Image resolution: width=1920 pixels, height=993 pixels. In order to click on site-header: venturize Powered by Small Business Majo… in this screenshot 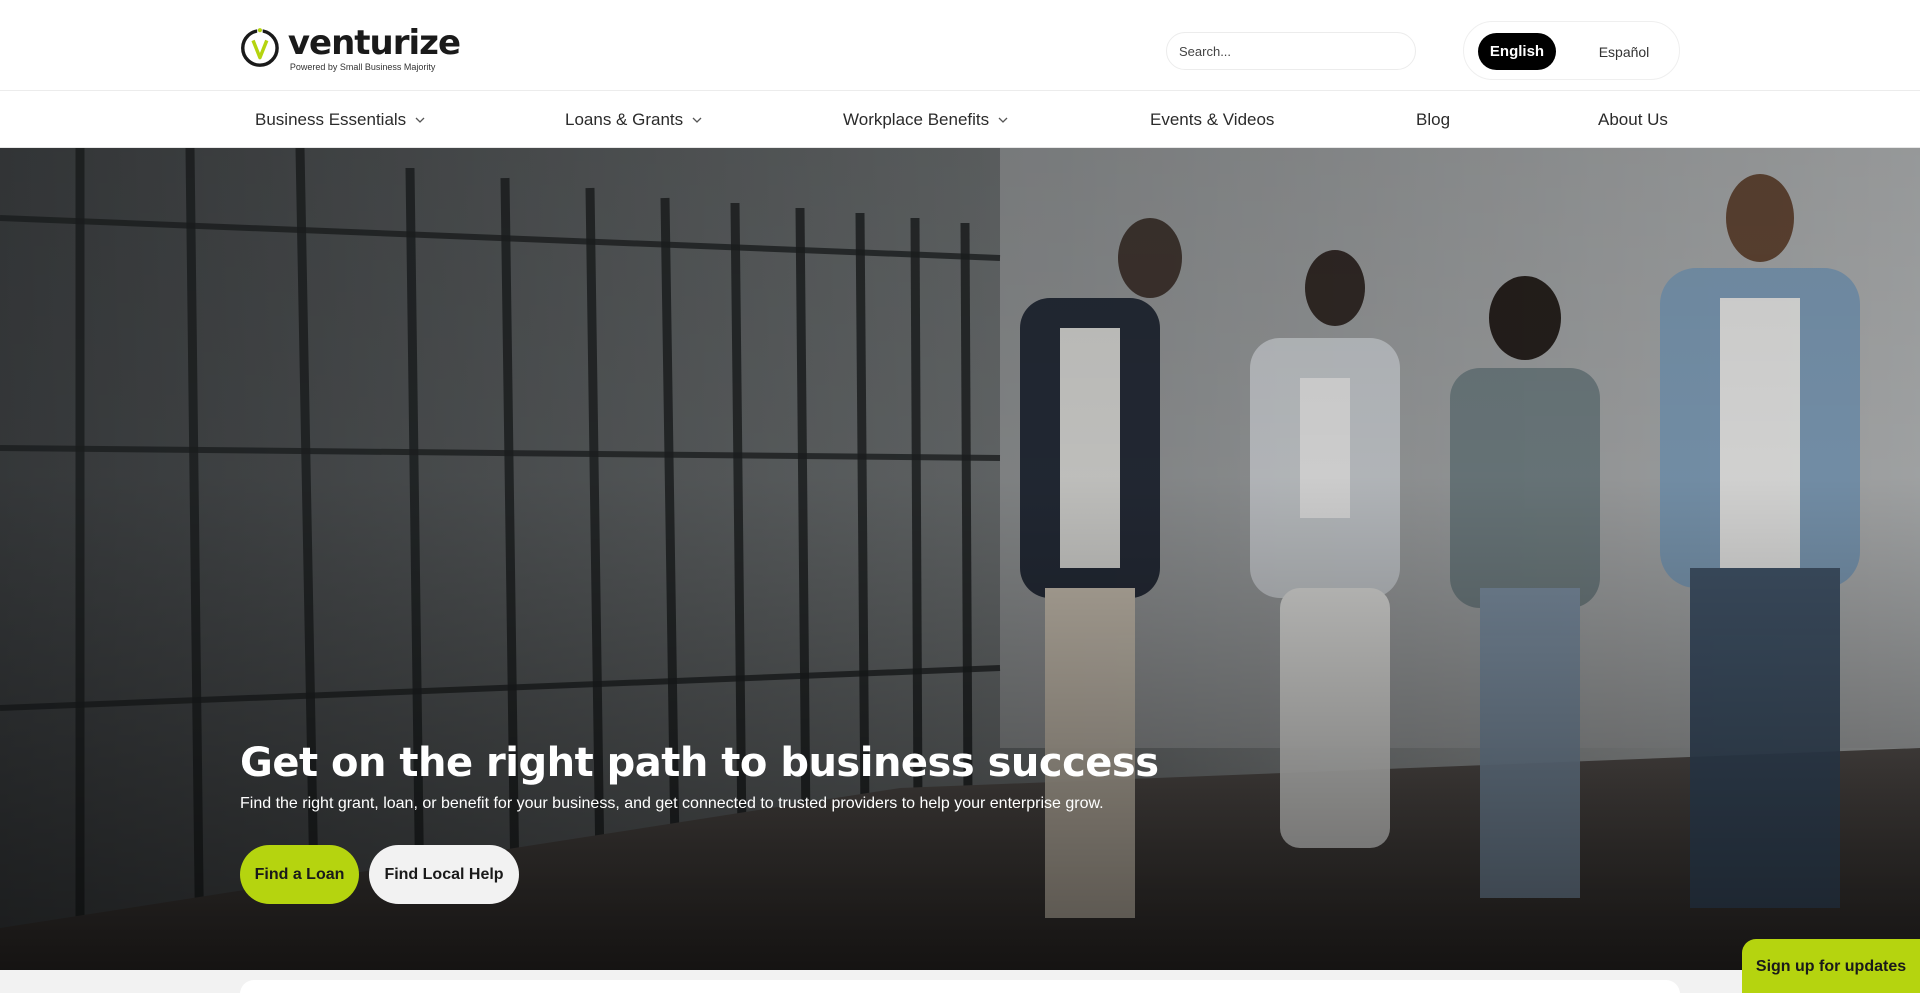, I will do `click(960, 45)`.